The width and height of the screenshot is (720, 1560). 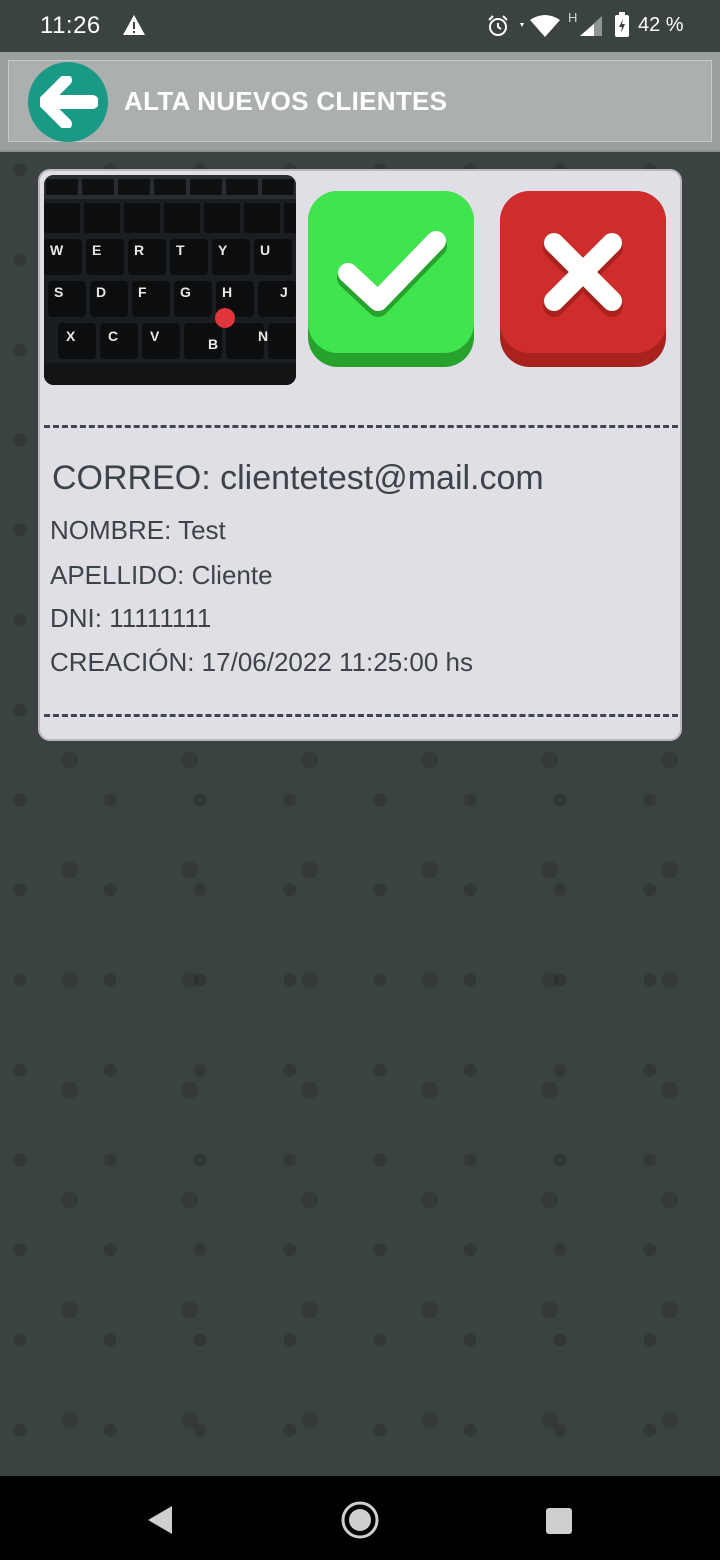 What do you see at coordinates (263, 336) in the screenshot?
I see `svg-text: N` at bounding box center [263, 336].